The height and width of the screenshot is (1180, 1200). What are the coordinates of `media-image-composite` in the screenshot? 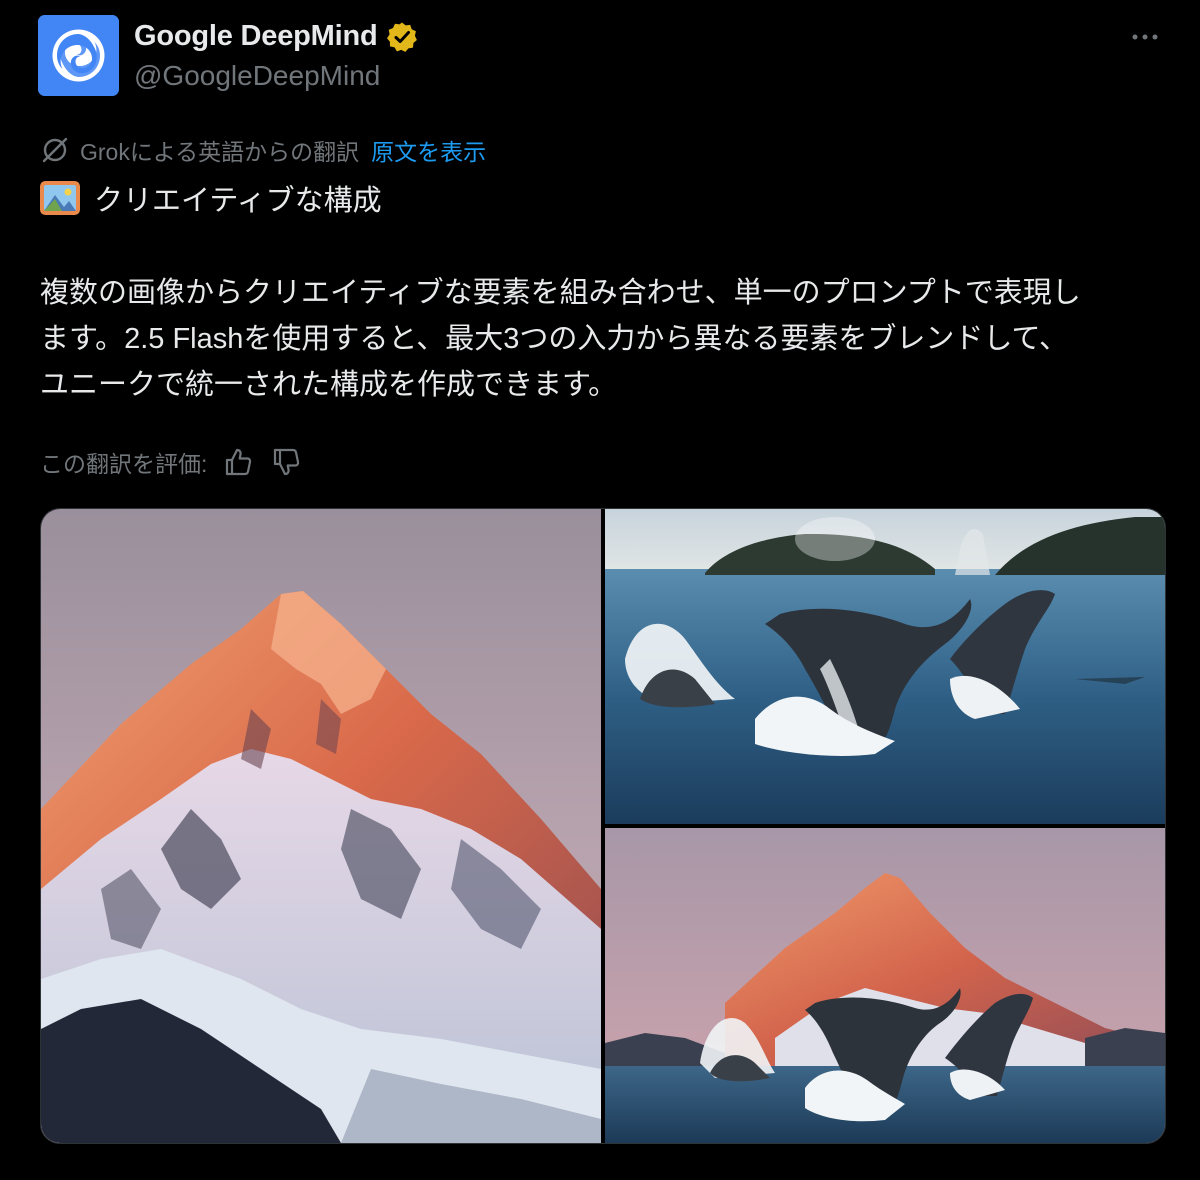 It's located at (885, 985).